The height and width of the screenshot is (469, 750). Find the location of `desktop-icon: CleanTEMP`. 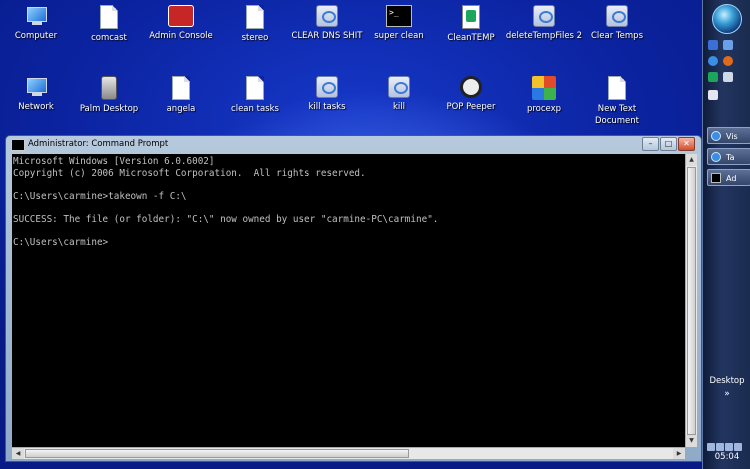

desktop-icon: CleanTEMP is located at coordinates (471, 24).